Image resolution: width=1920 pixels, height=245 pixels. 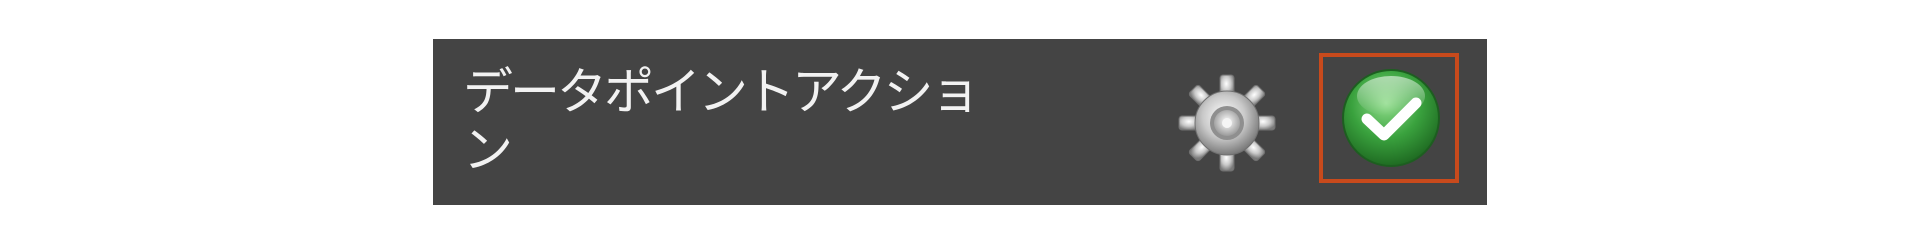 I want to click on confirm-button, so click(x=1391, y=118).